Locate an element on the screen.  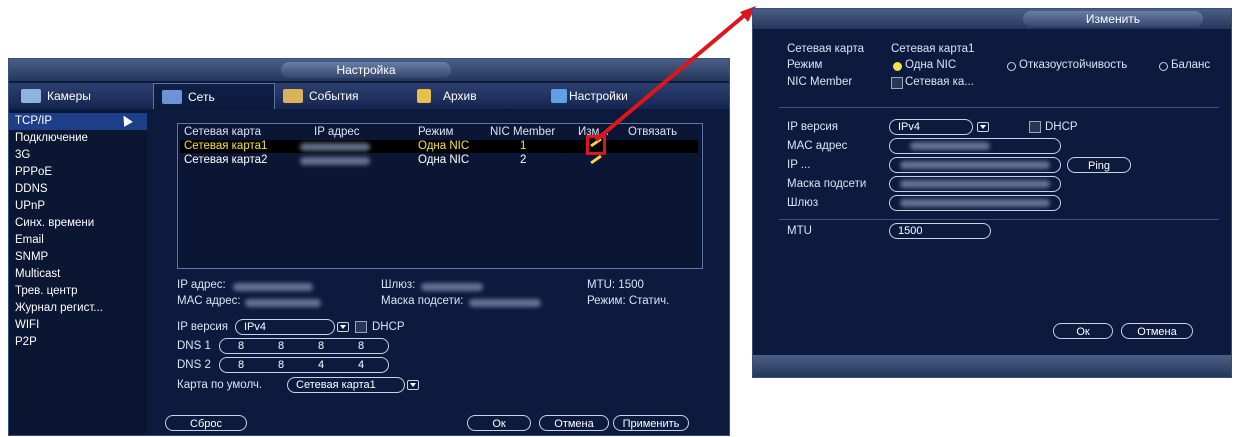
tab-cameras: Камеры is located at coordinates (81, 96).